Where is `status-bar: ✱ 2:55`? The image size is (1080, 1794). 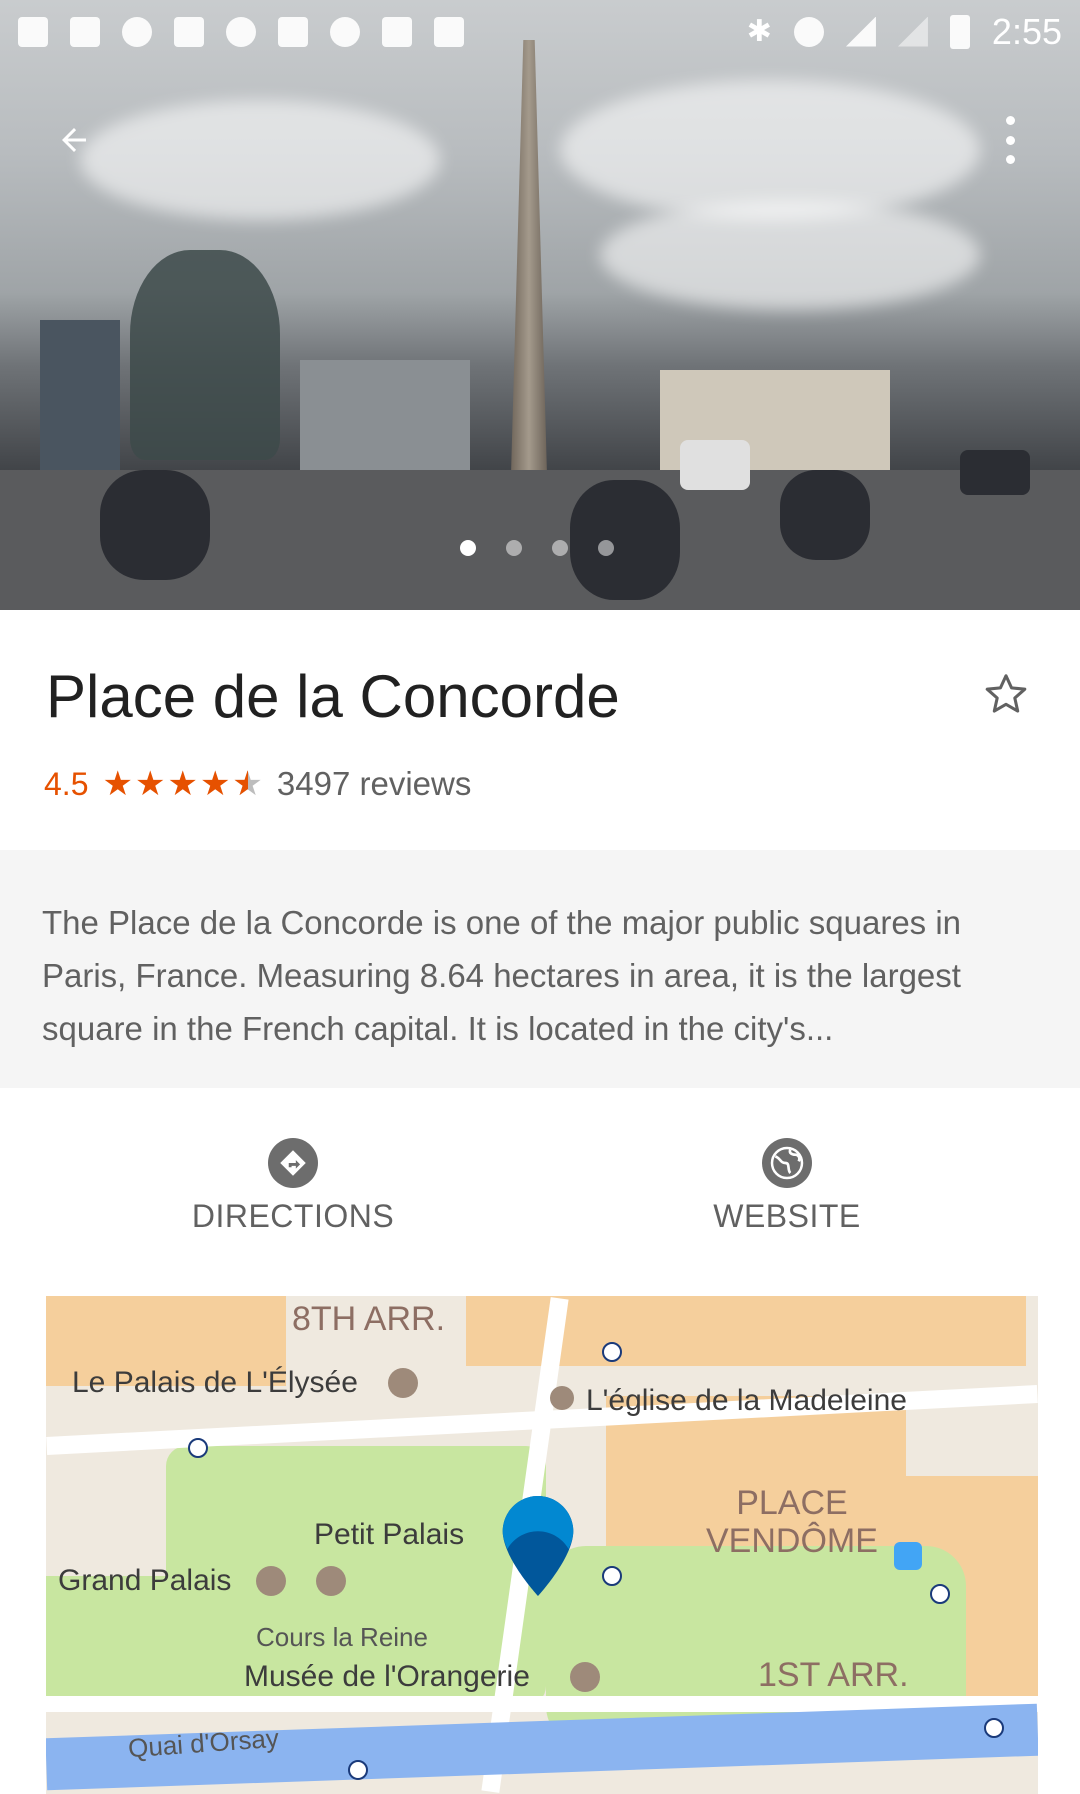
status-bar: ✱ 2:55 is located at coordinates (540, 31).